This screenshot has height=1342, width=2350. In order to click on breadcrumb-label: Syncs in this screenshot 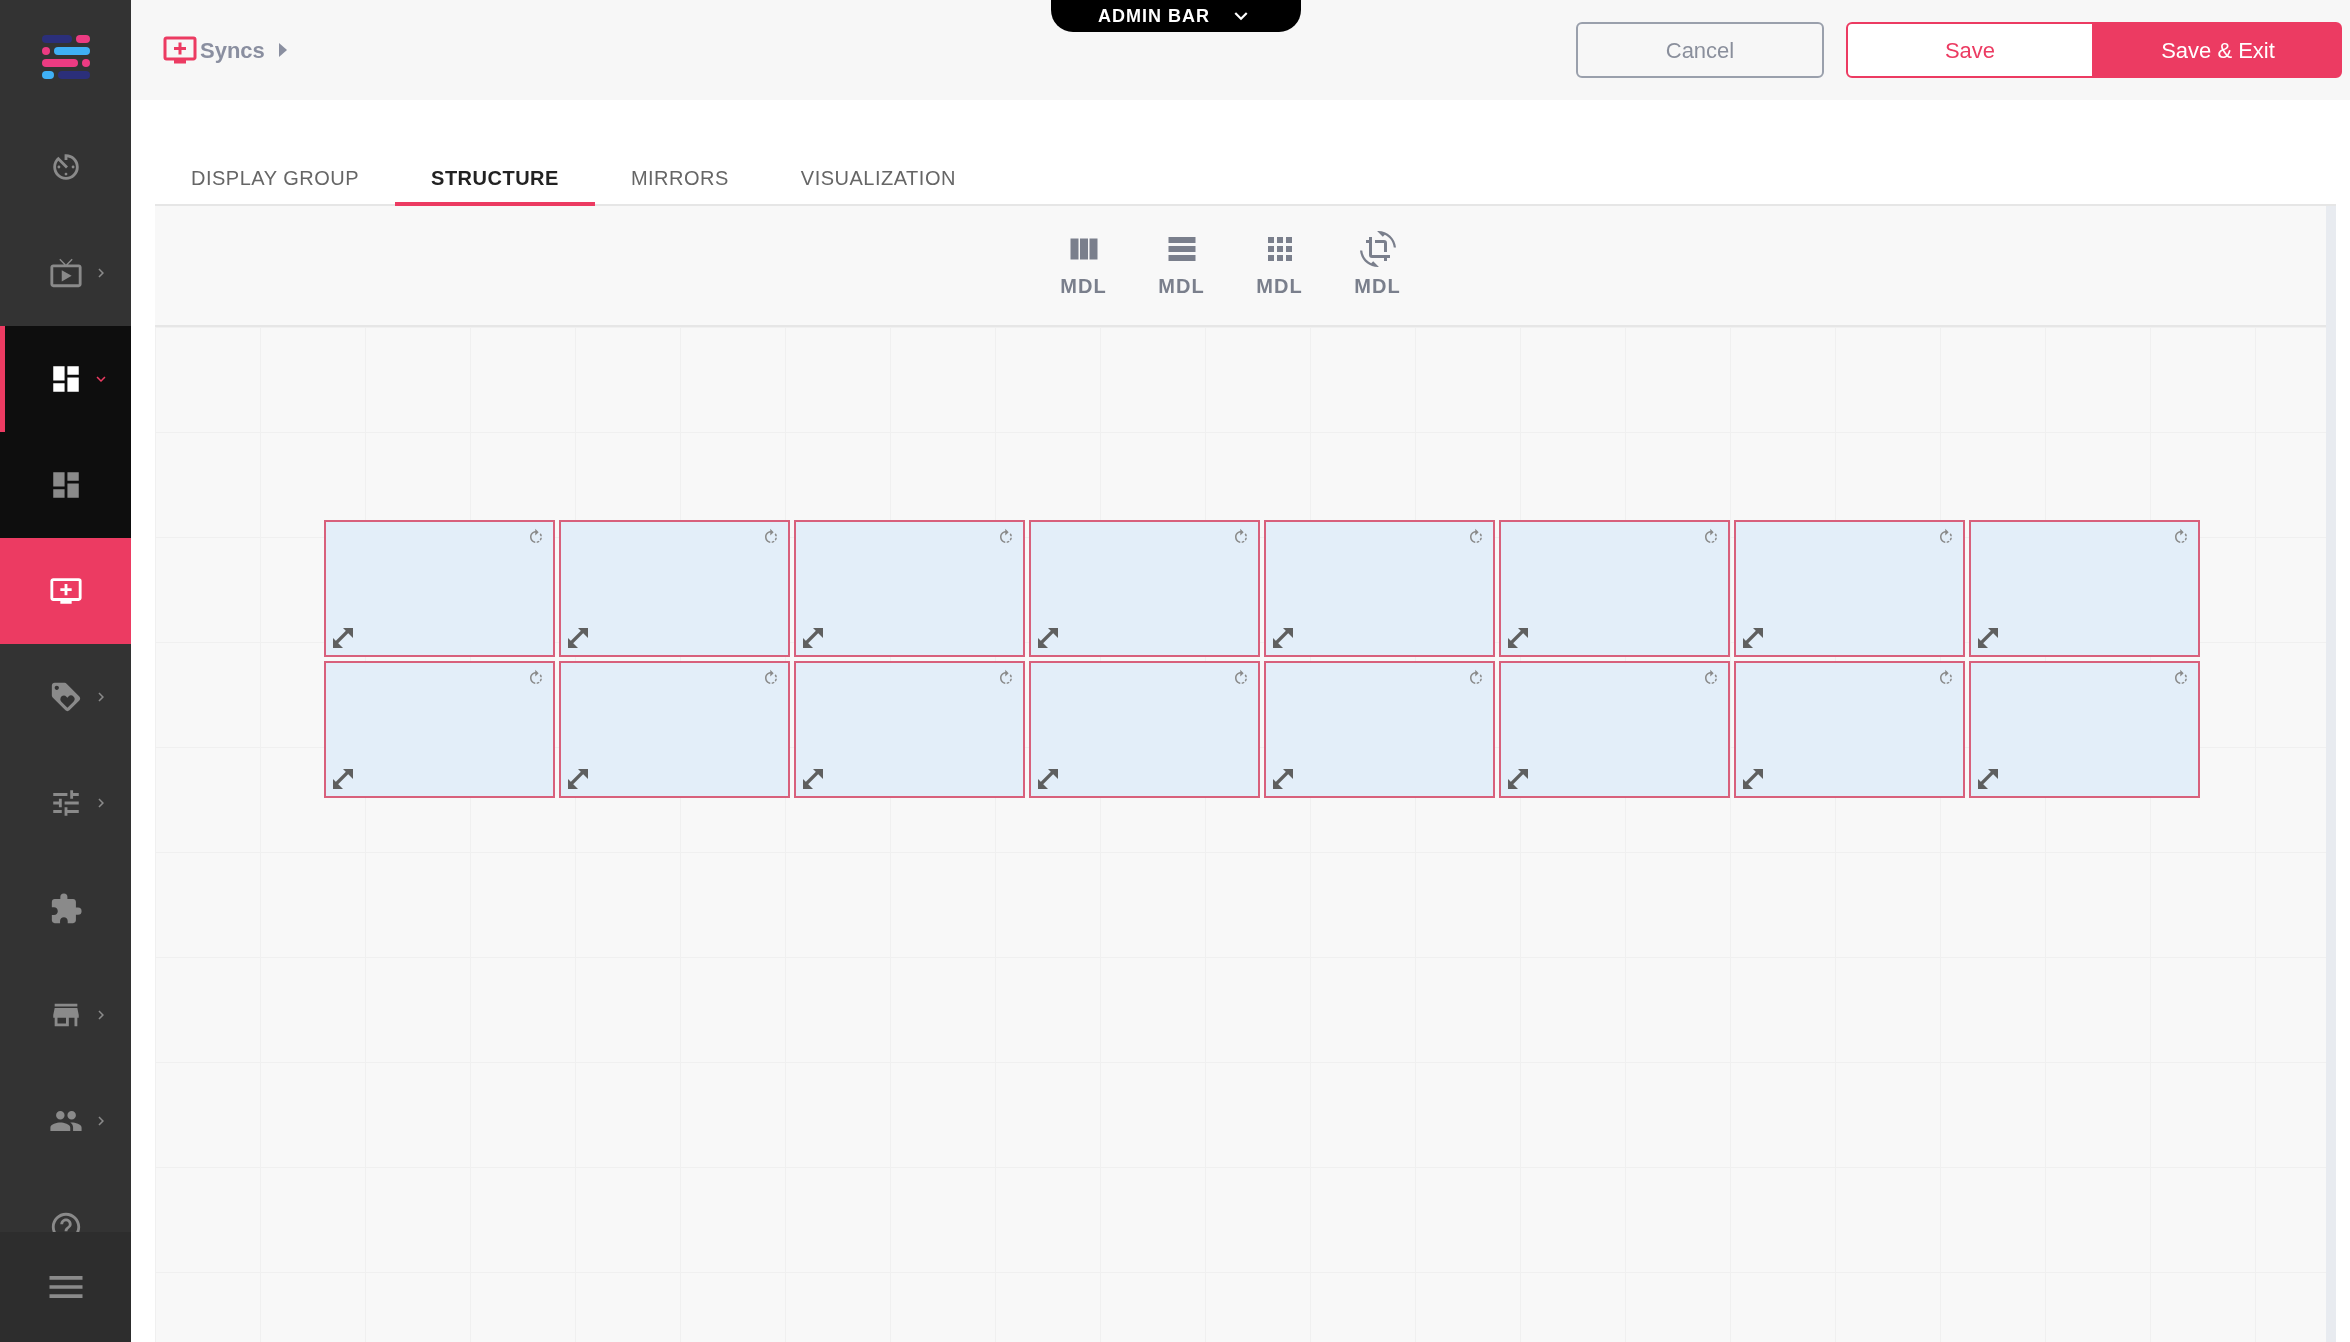, I will do `click(232, 50)`.